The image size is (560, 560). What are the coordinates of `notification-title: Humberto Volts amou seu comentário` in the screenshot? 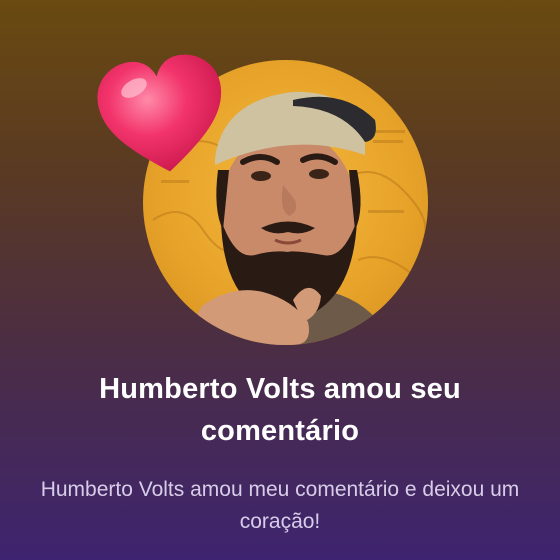 It's located at (280, 410).